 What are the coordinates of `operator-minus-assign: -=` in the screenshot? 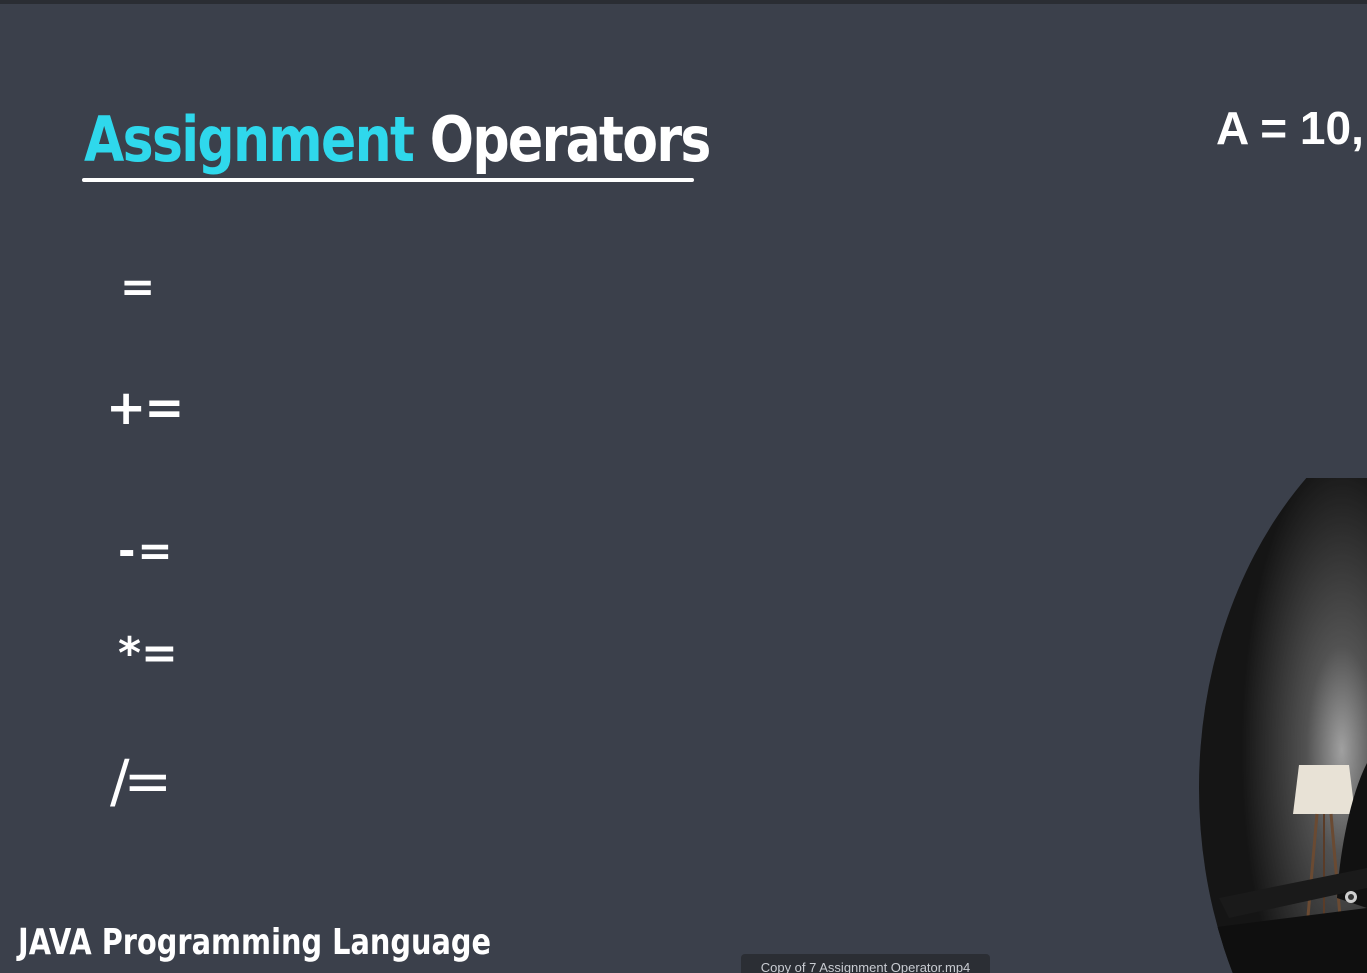 It's located at (146, 550).